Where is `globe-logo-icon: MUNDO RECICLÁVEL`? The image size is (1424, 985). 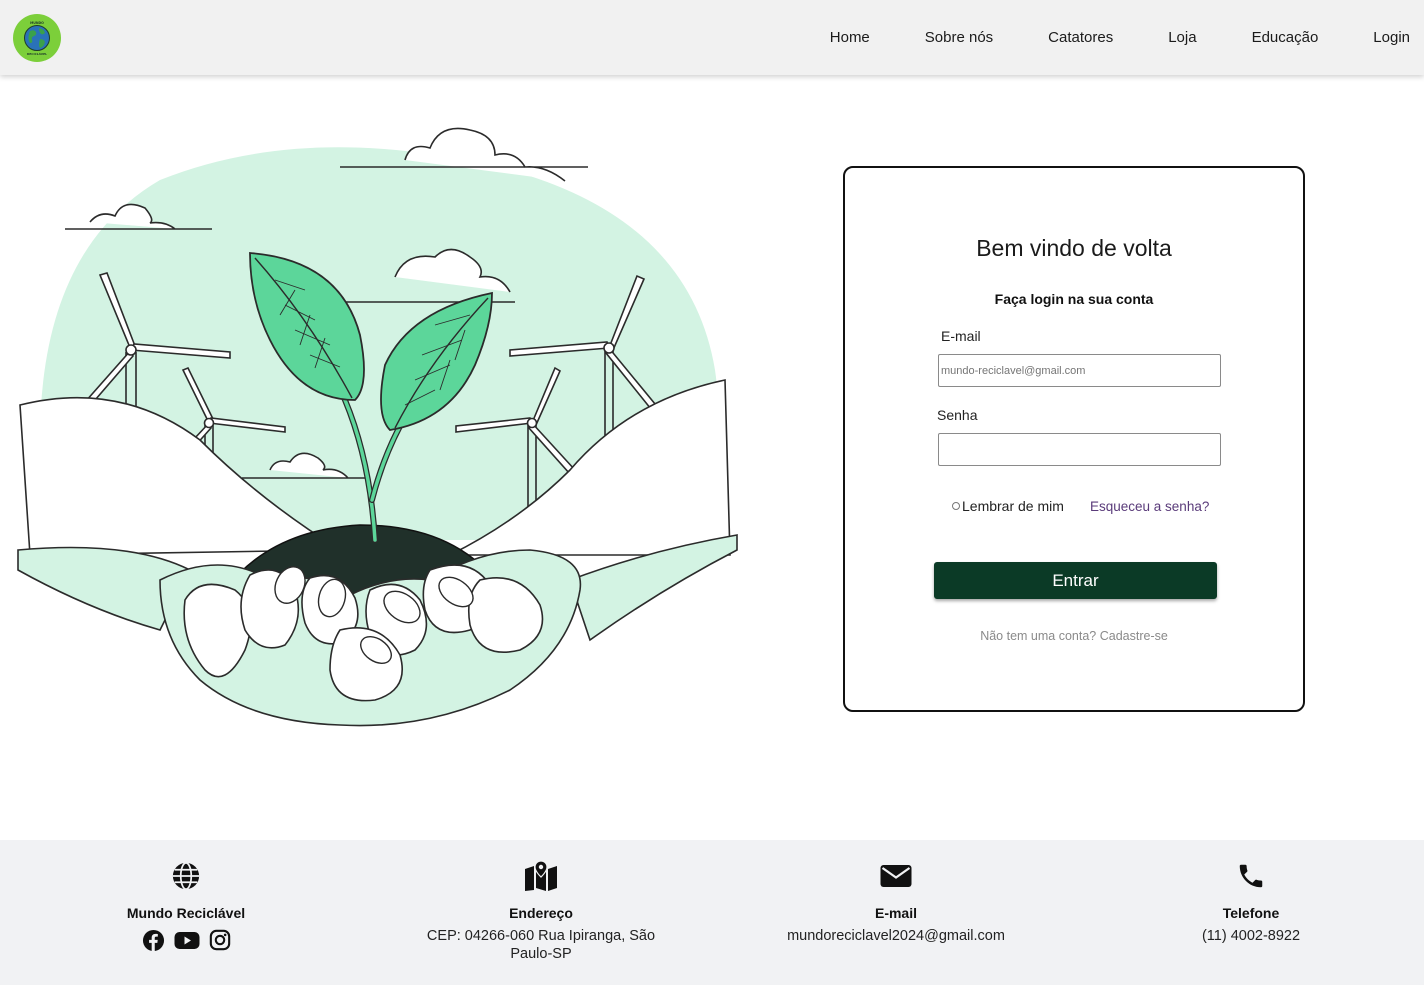
globe-logo-icon: MUNDO RECICLÁVEL is located at coordinates (37, 38).